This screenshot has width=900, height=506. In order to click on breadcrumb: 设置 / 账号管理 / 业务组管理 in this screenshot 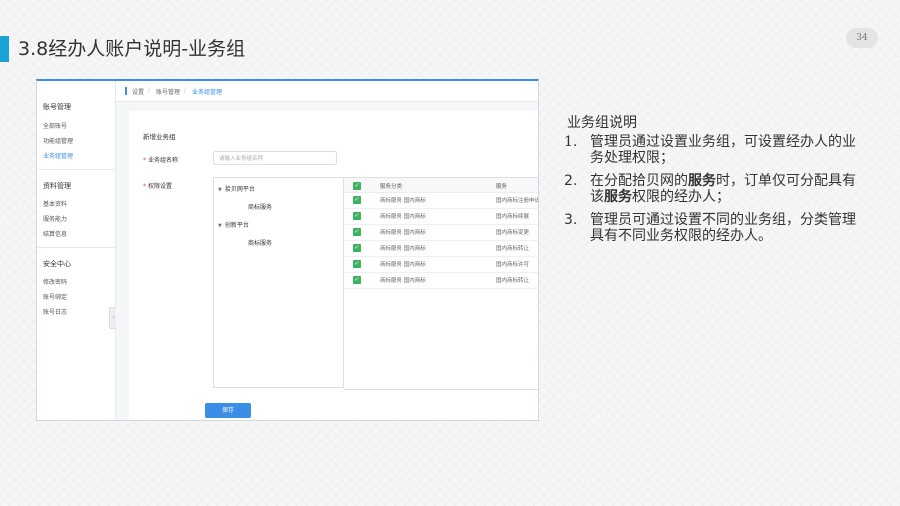, I will do `click(327, 91)`.